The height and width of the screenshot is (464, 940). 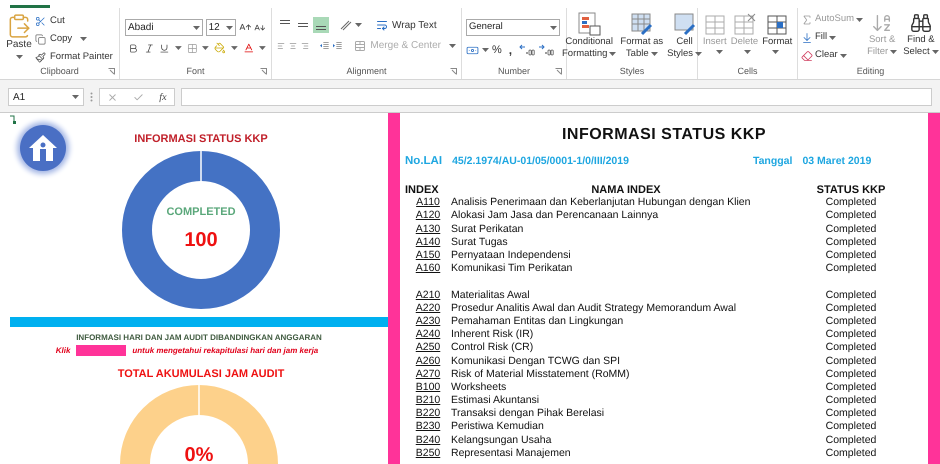 I want to click on index-link: A120, so click(x=428, y=216).